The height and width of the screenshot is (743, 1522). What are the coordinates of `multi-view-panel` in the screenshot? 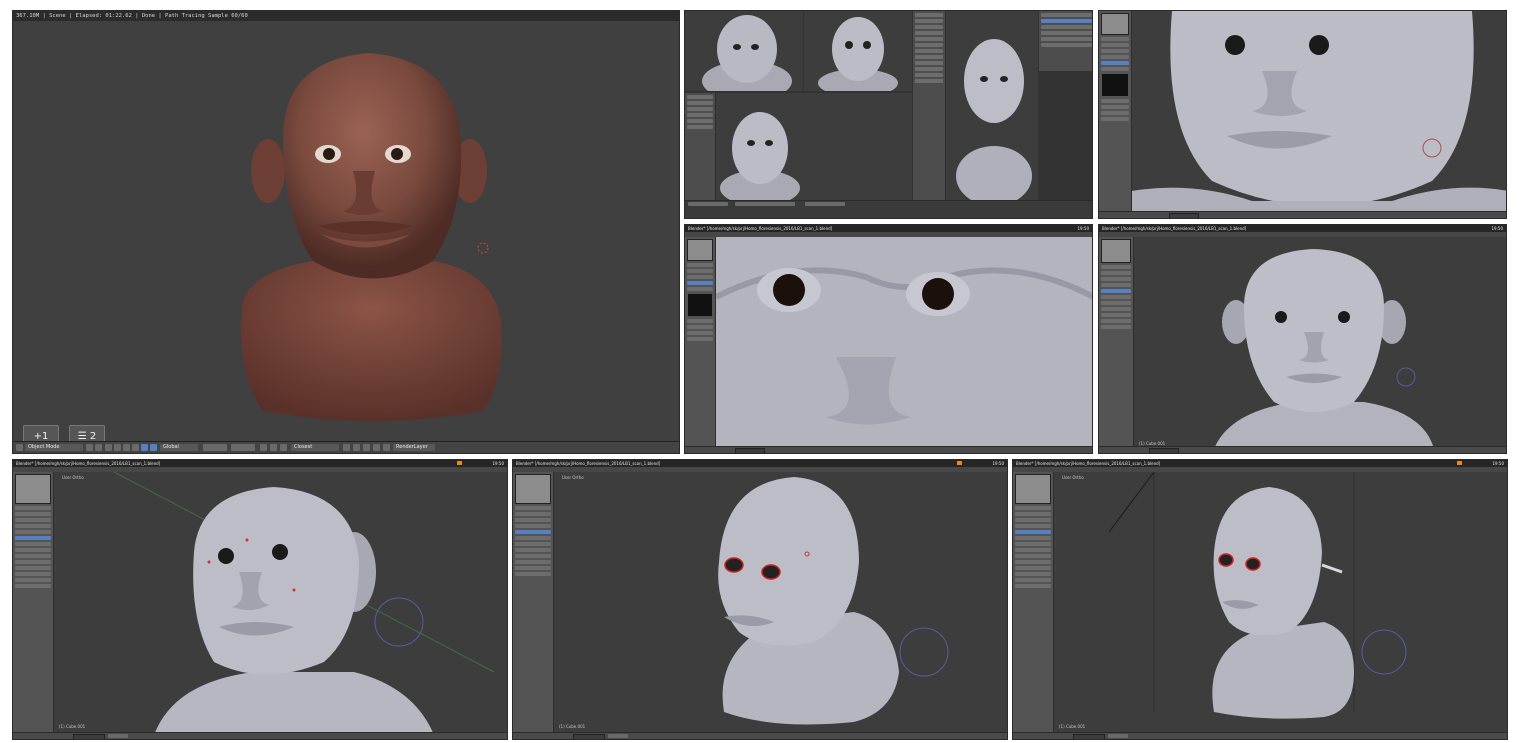 It's located at (888, 114).